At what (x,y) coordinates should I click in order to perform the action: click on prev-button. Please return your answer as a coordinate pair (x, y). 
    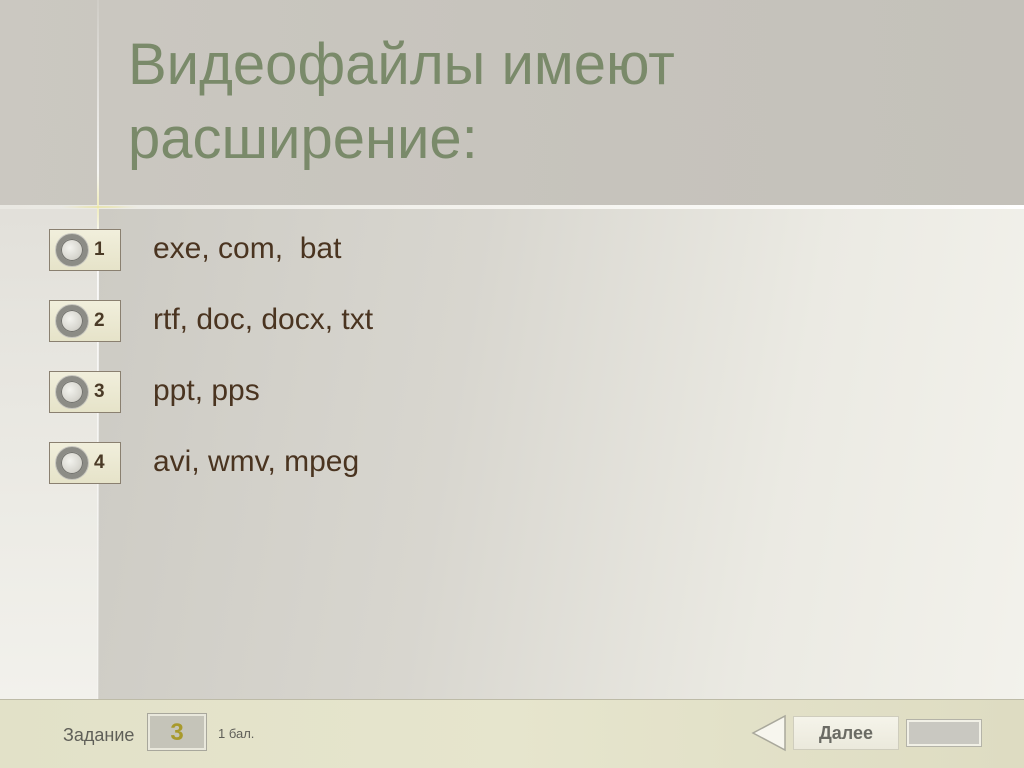
    Looking at the image, I should click on (769, 733).